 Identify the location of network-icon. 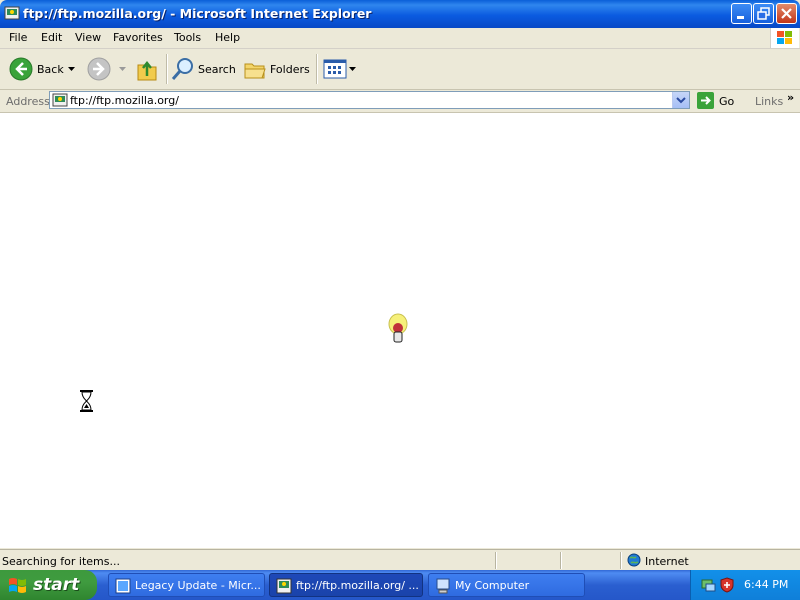
(708, 585).